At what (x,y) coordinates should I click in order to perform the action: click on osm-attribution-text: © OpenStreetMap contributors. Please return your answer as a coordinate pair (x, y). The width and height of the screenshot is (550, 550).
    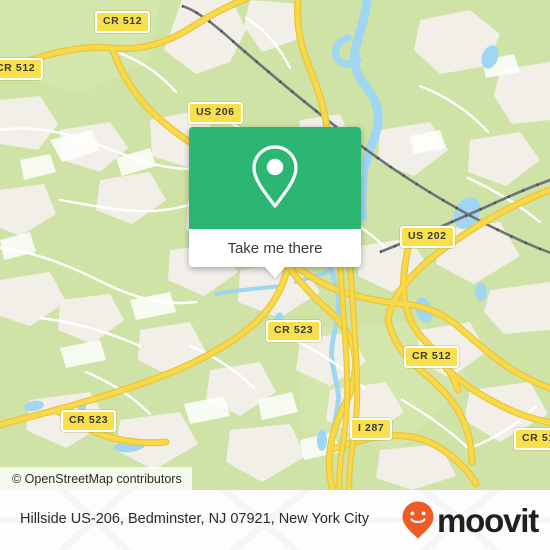
    Looking at the image, I should click on (97, 478).